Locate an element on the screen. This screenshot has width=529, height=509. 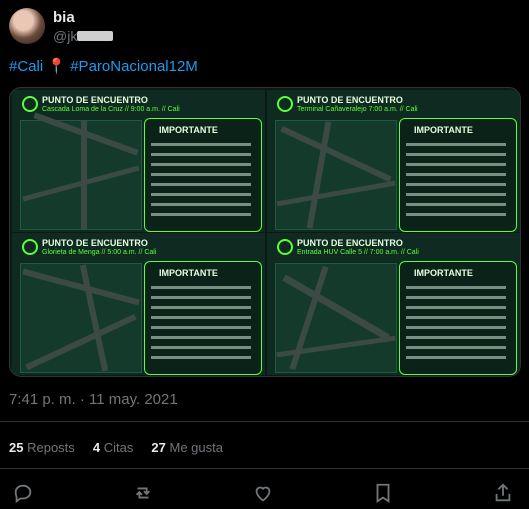
timestamp: 7:41 p. m. · 11 may. 2021 is located at coordinates (93, 399).